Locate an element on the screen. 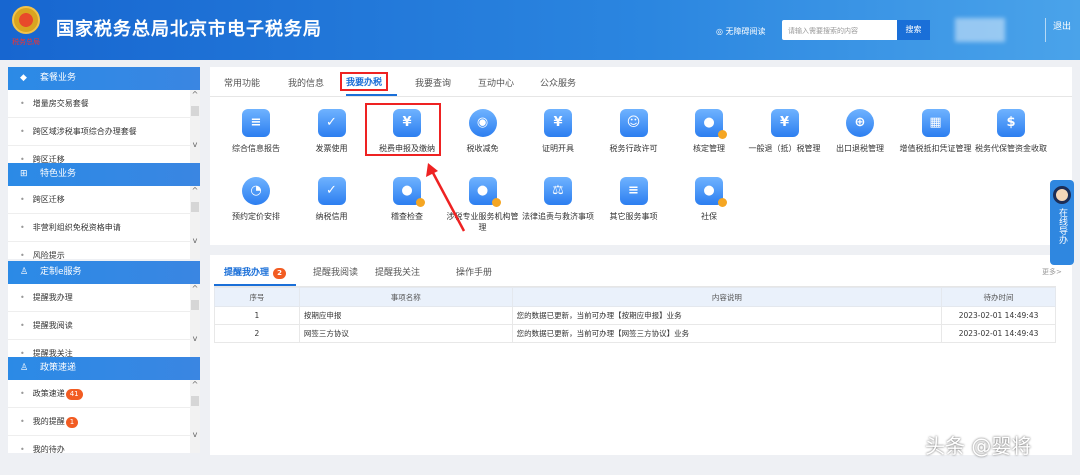 The width and height of the screenshot is (1080, 475). watermark: 头条 @婴将 is located at coordinates (978, 446).